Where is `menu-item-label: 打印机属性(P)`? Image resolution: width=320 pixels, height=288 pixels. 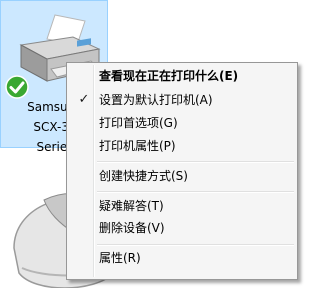 menu-item-label: 打印机属性(P) is located at coordinates (137, 146).